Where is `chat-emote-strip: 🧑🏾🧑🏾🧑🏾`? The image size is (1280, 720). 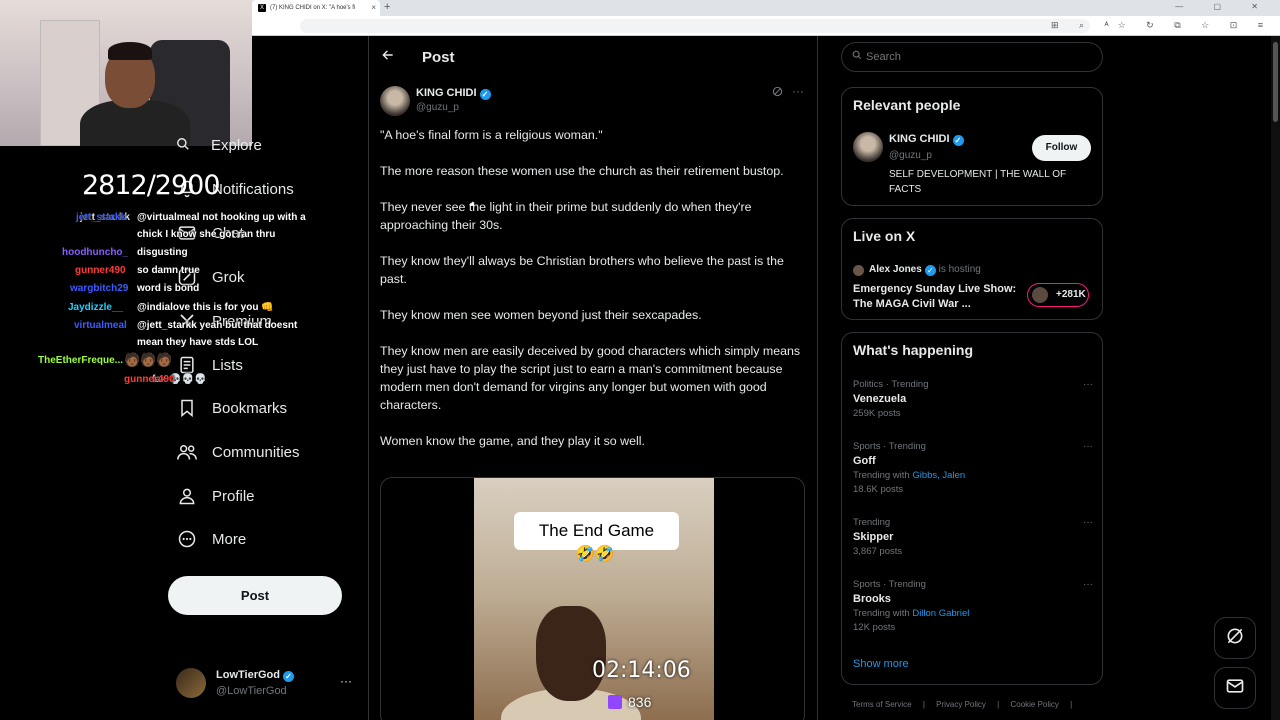
chat-emote-strip: 🧑🏾🧑🏾🧑🏾 is located at coordinates (148, 359).